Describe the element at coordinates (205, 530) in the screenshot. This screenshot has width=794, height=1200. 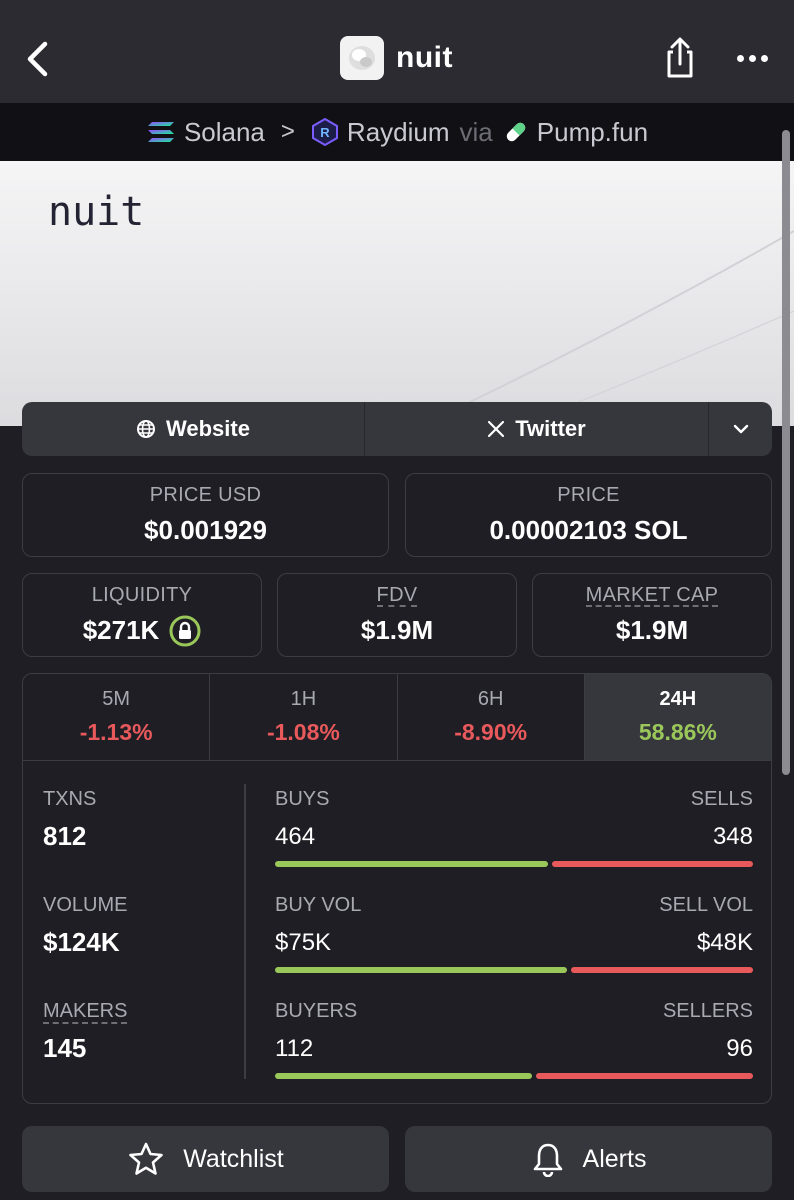
I see `price-usd-value: $0.001929` at that location.